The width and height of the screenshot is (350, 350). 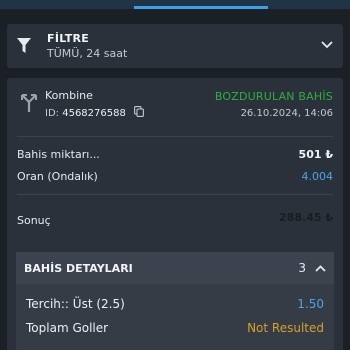 I want to click on status-badge: BOZDURULAN BAHİS, so click(x=273, y=96).